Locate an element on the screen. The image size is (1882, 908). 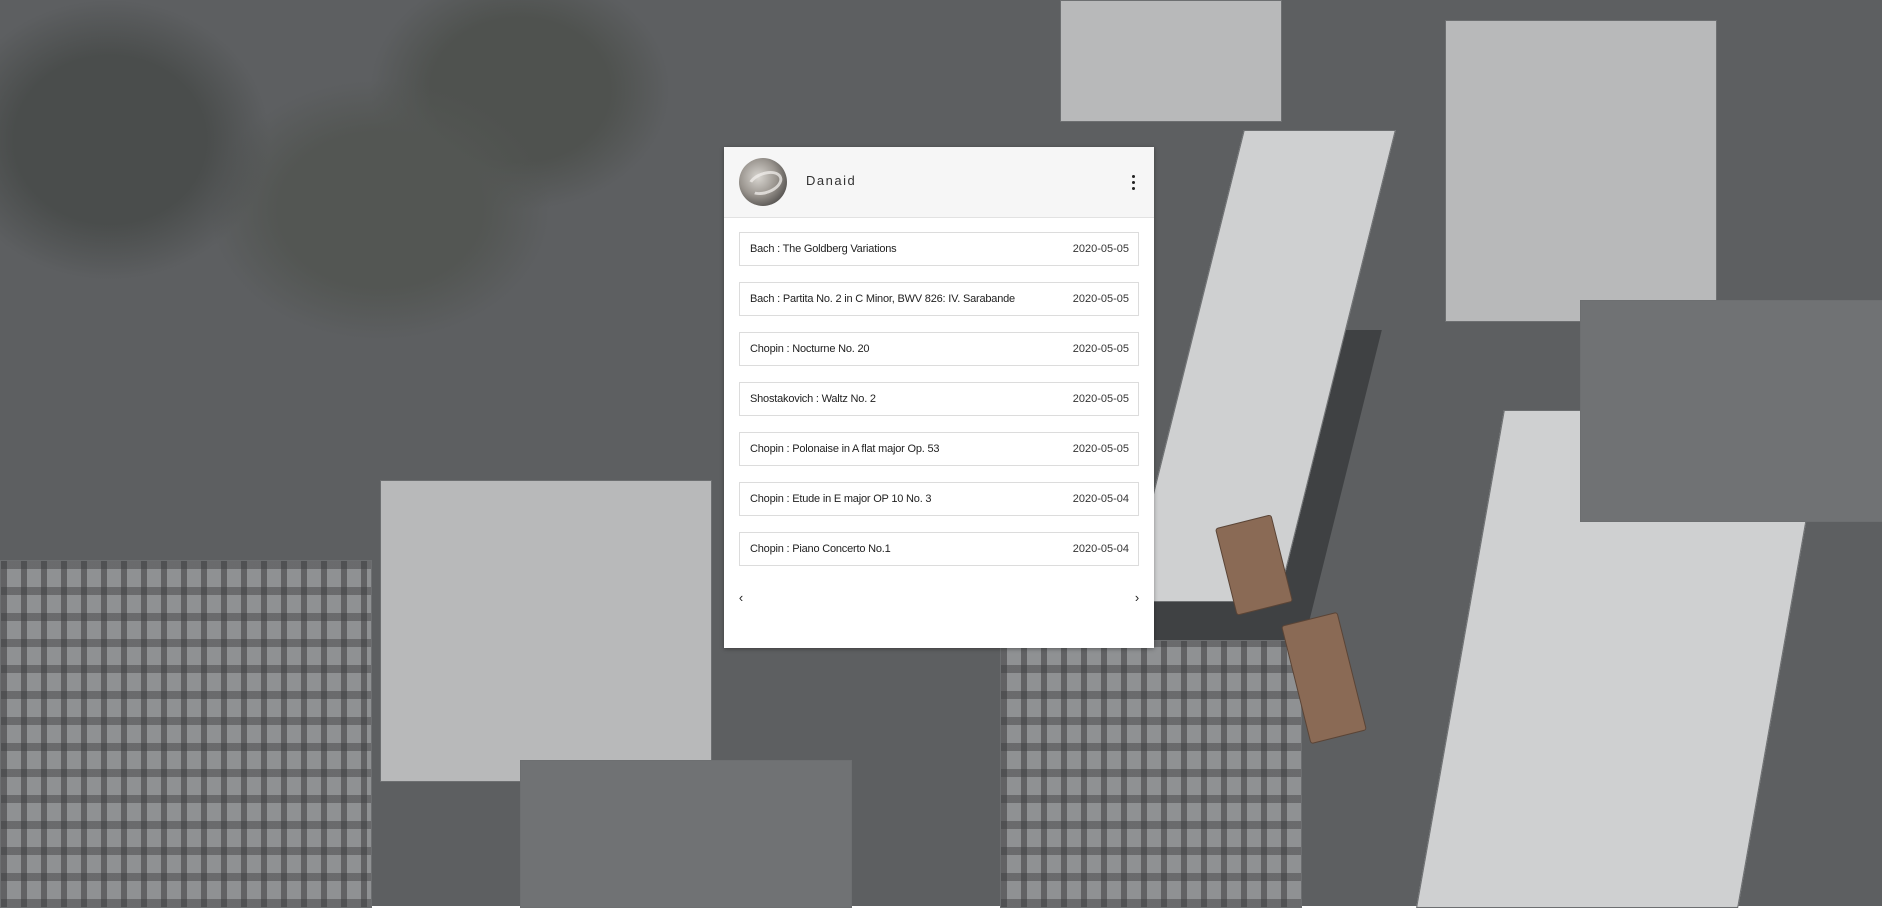
avatar is located at coordinates (763, 182).